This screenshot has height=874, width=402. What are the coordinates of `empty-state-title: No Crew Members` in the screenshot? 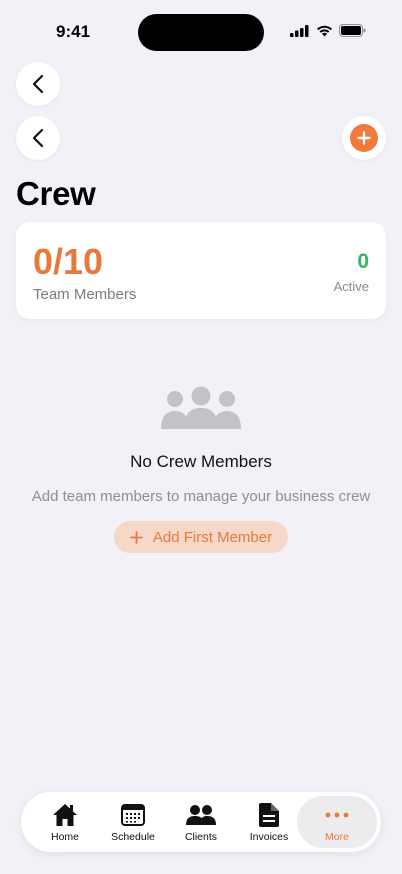 It's located at (201, 461).